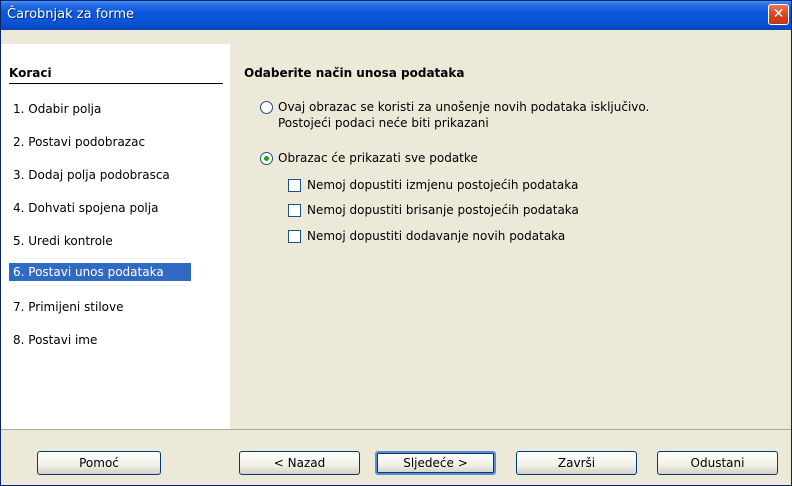  I want to click on help-button: Pomoć, so click(99, 463).